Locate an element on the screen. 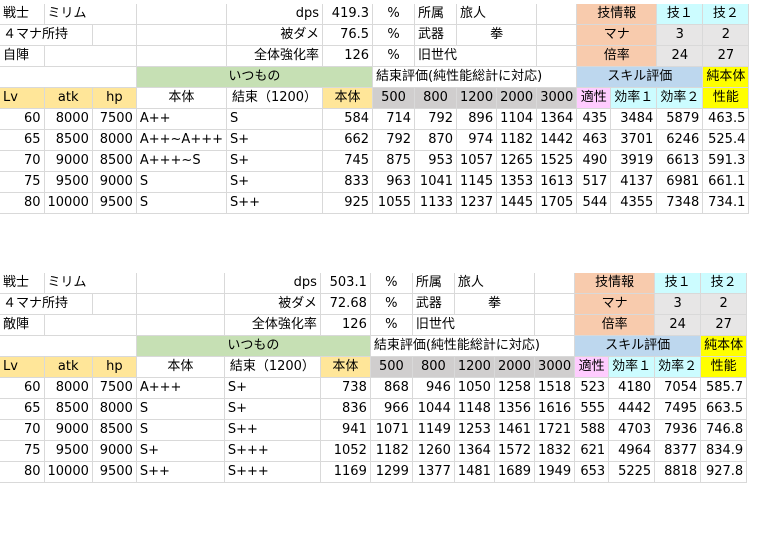  k500-cell: 792 is located at coordinates (394, 140).